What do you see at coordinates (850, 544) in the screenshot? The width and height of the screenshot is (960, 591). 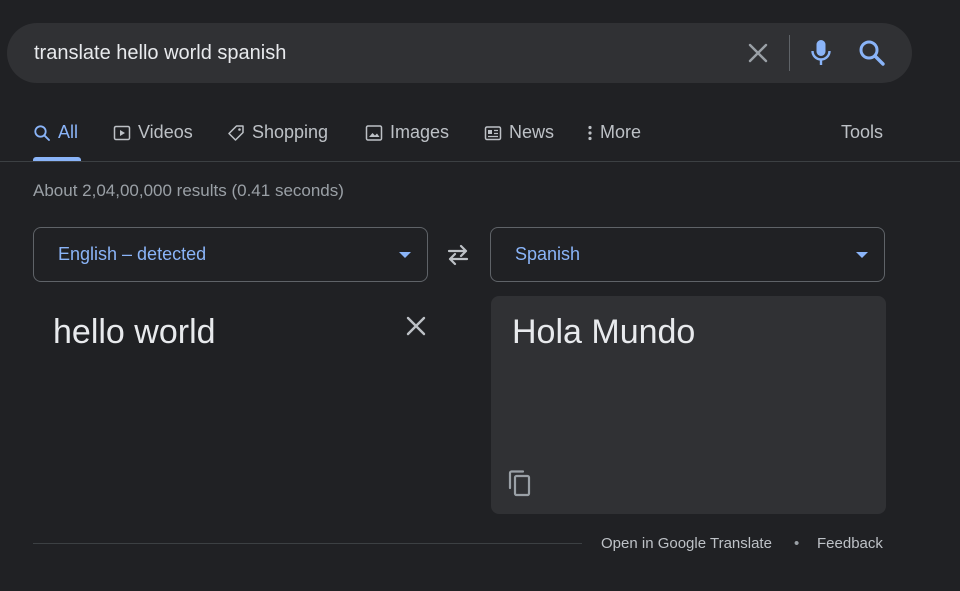 I see `feedback-link: Feedback` at bounding box center [850, 544].